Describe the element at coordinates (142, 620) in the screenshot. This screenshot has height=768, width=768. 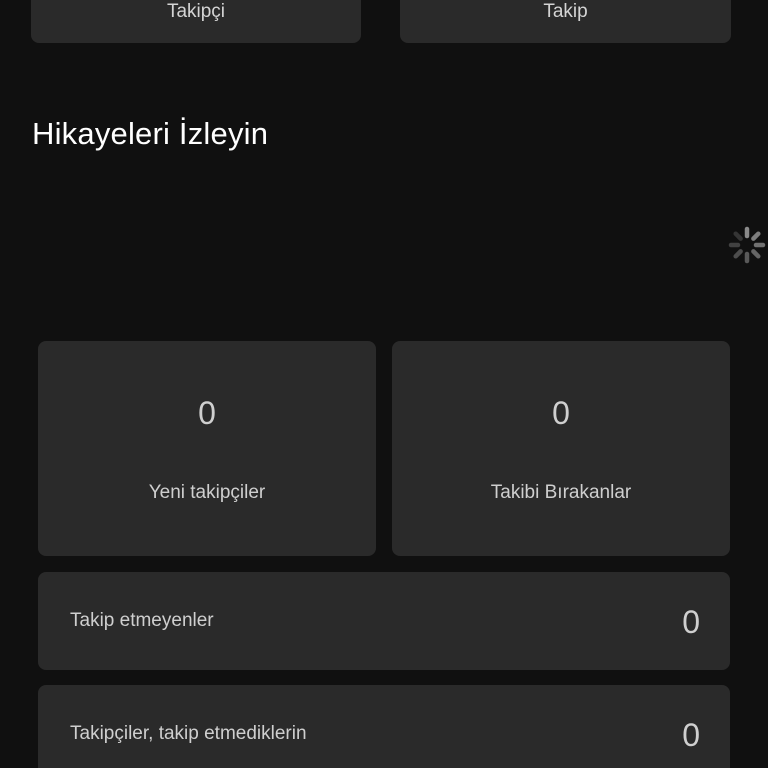
I see `not-following-back-label: Takip etmeyenler` at that location.